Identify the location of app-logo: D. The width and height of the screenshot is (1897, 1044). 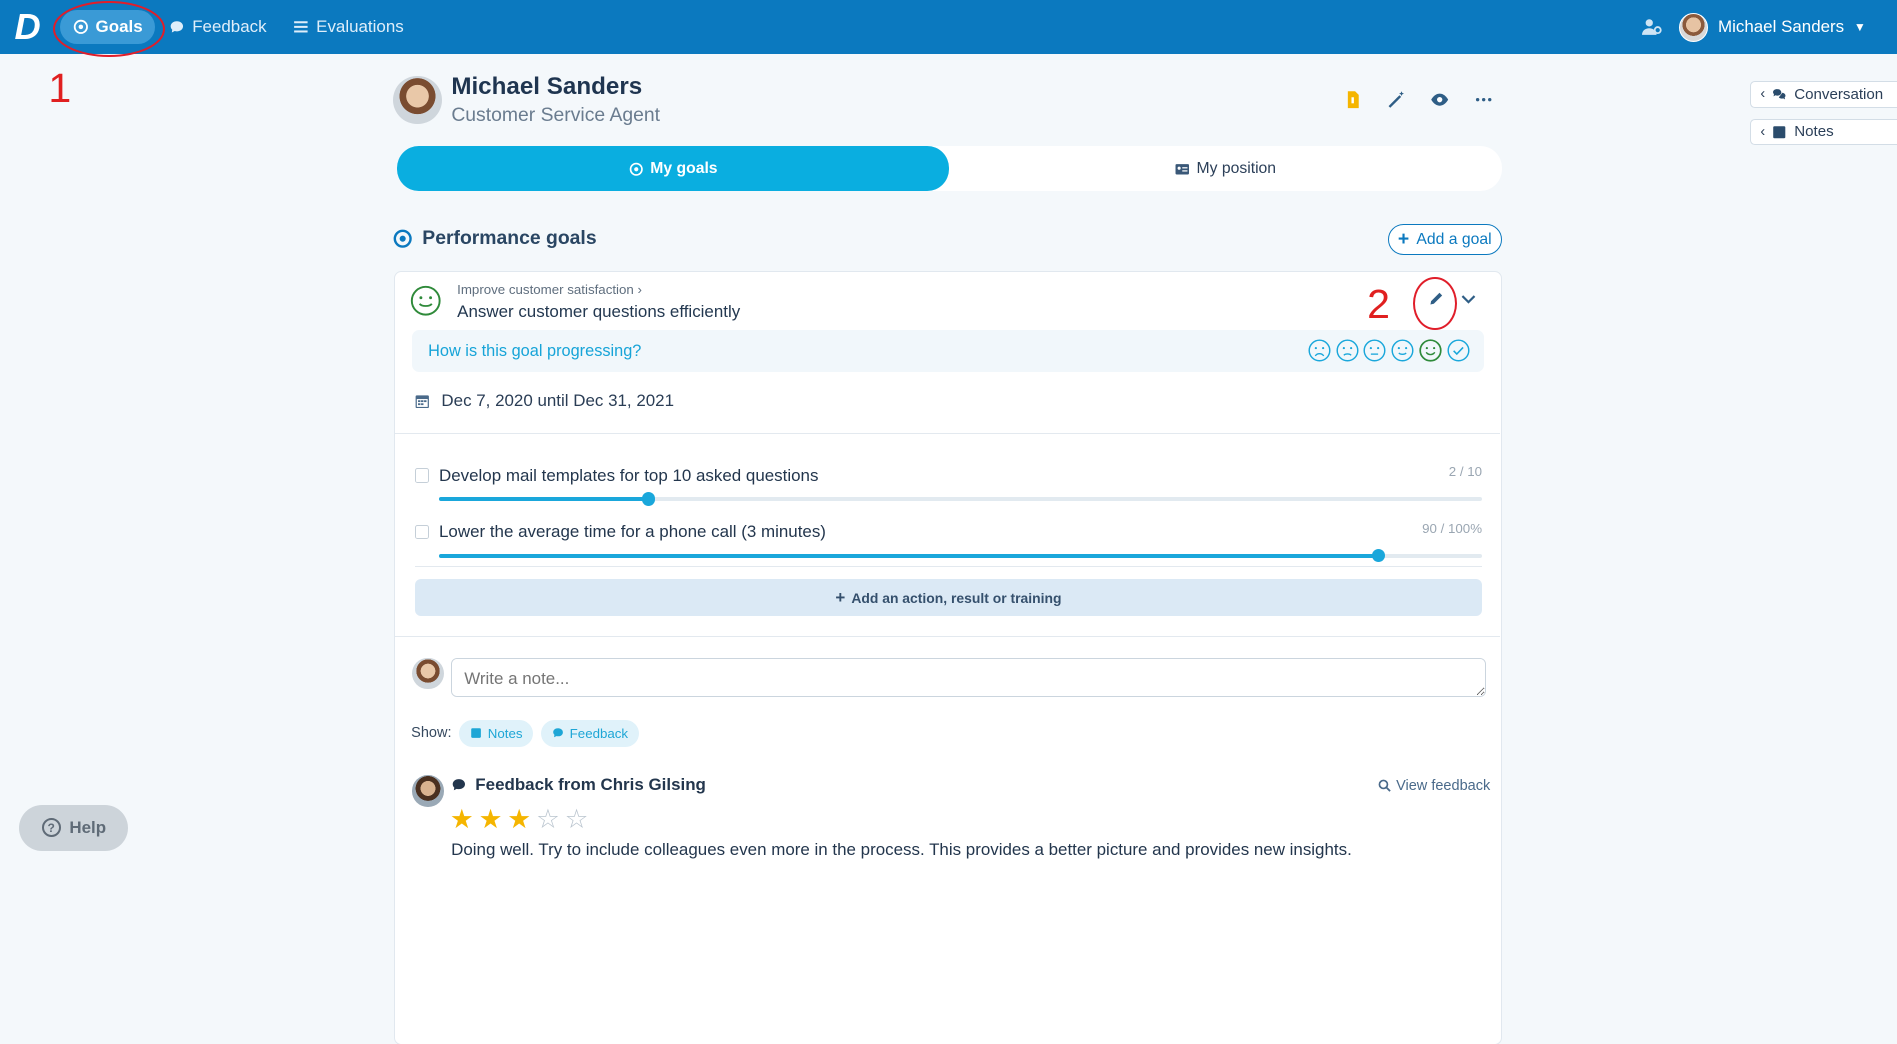
(30, 27).